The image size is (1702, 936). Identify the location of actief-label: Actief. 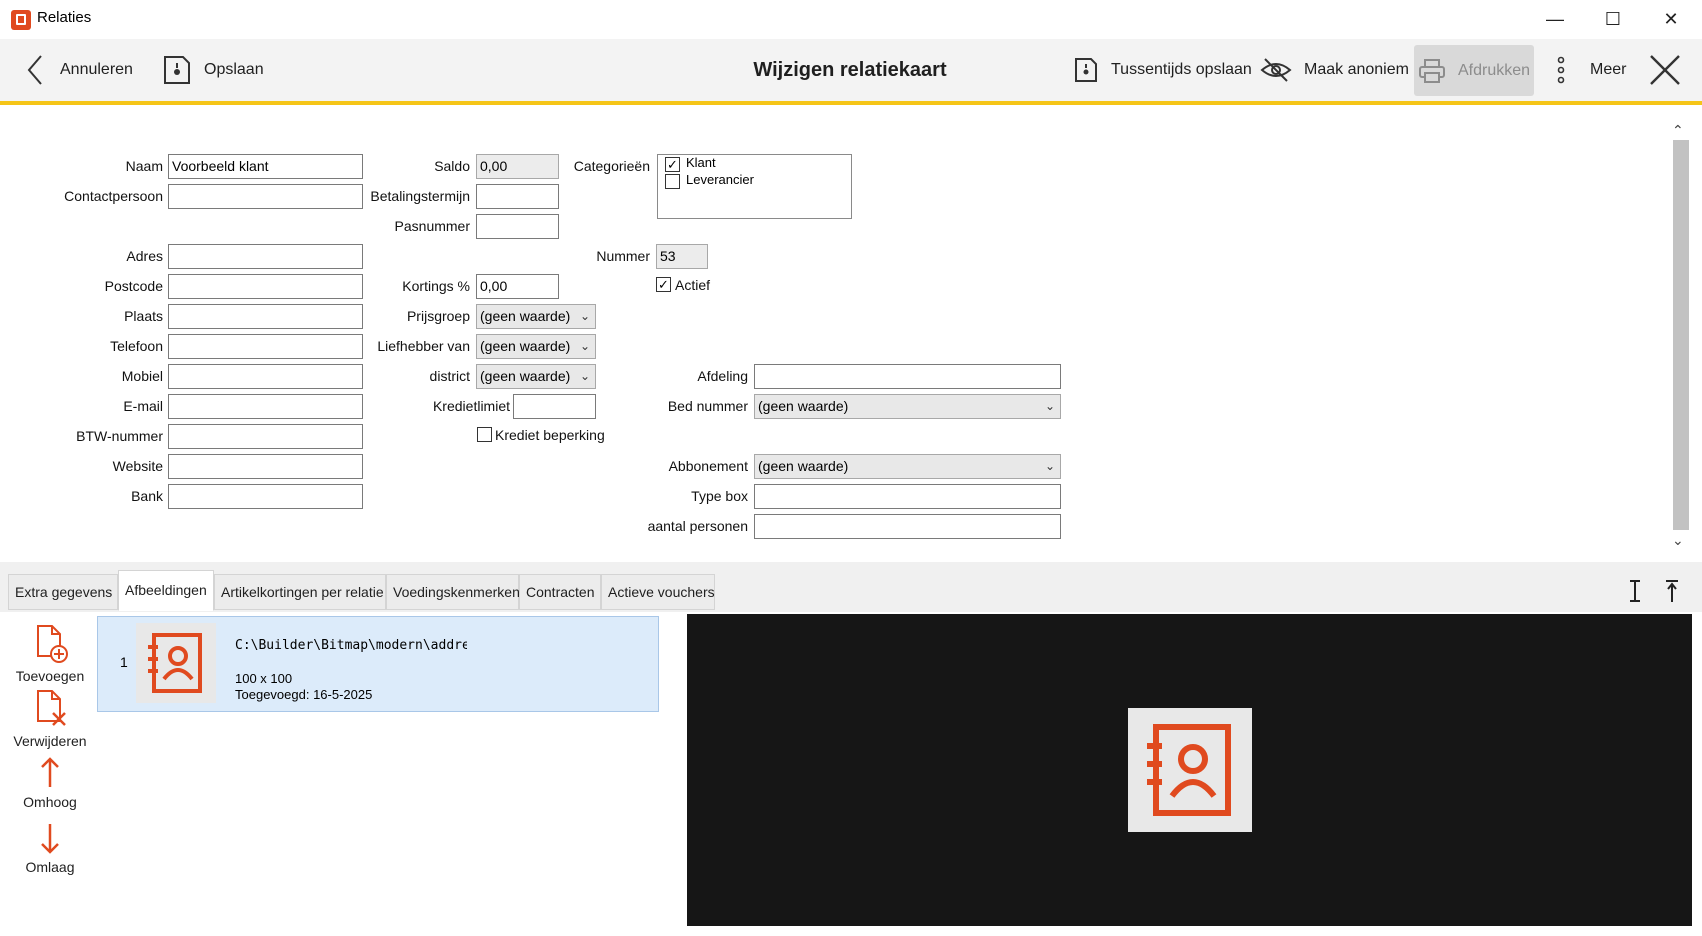
(693, 285).